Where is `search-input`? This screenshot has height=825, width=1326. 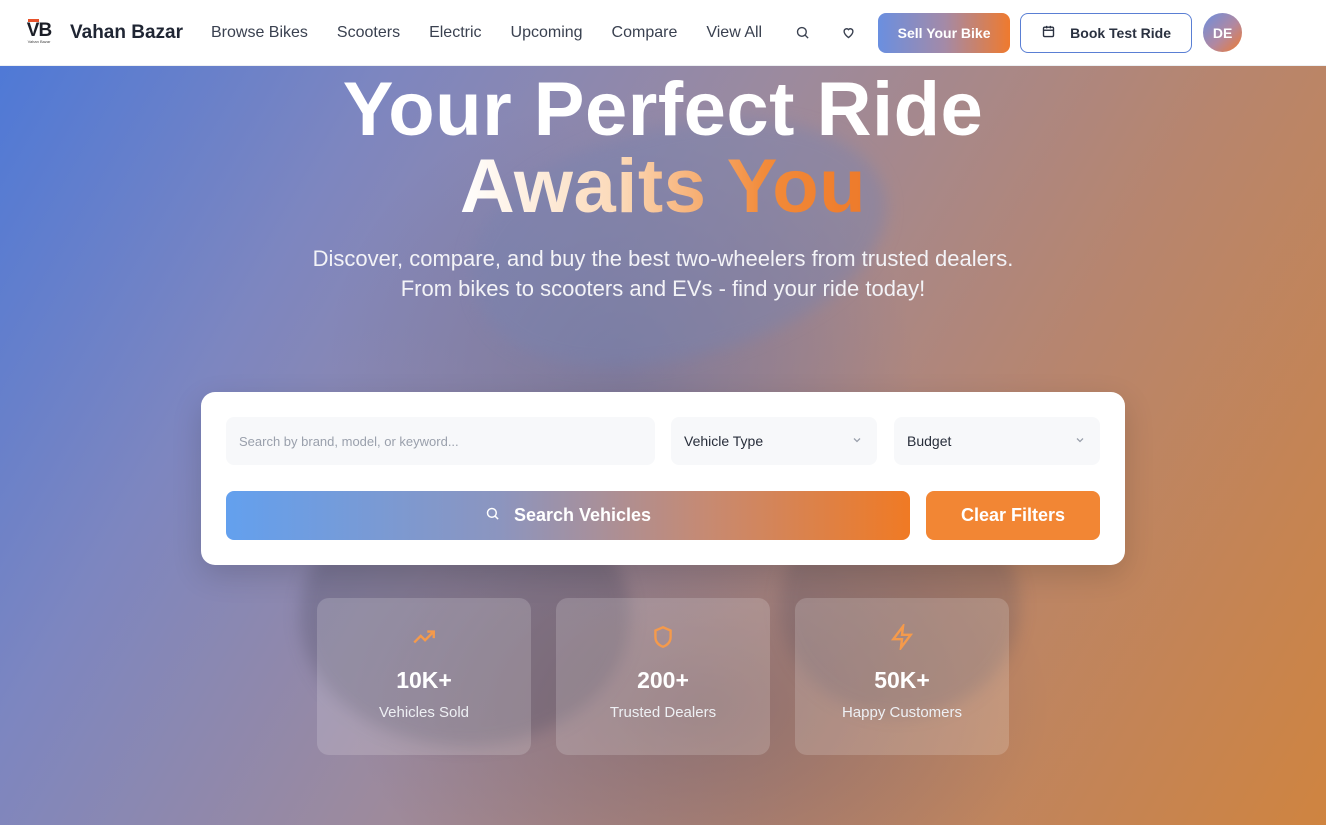 search-input is located at coordinates (440, 441).